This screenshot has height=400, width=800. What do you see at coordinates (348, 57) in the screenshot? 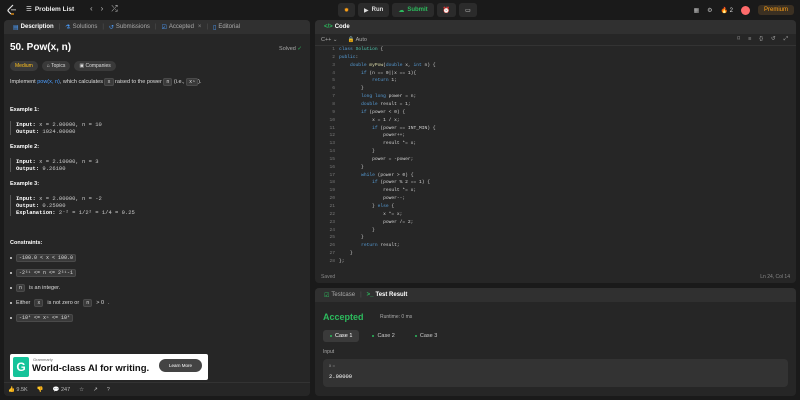
I see `code-line: public:` at bounding box center [348, 57].